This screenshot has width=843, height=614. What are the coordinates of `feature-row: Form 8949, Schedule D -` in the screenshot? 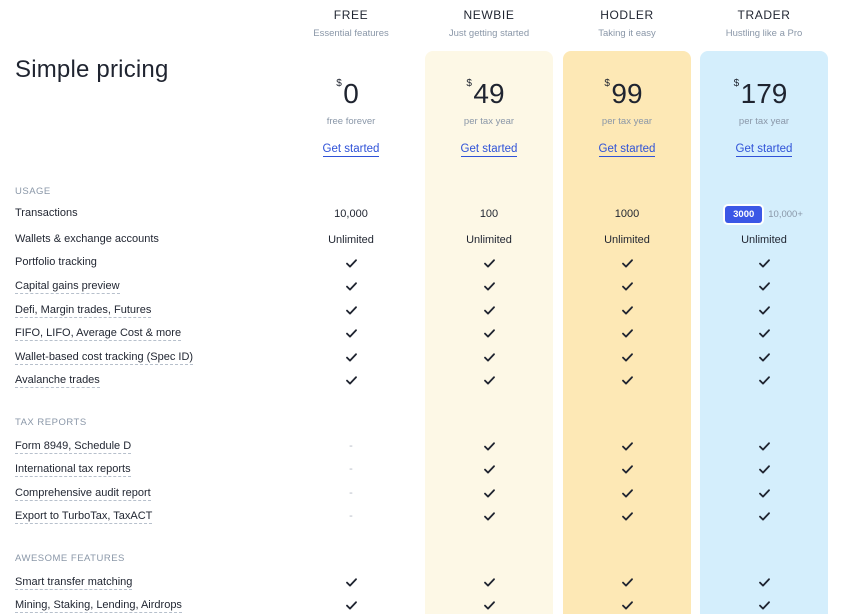 It's located at (421, 446).